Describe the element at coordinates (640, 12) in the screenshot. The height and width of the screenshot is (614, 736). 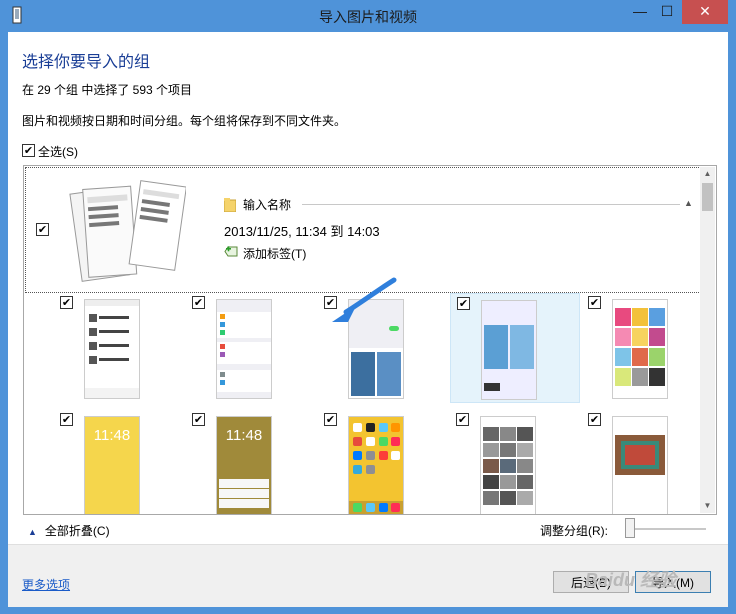
I see `minimize-button: —` at that location.